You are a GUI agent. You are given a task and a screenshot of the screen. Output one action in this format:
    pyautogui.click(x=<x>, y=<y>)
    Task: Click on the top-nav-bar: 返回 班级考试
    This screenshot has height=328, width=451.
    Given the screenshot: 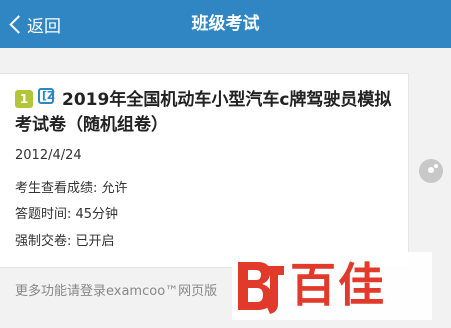 What is the action you would take?
    pyautogui.click(x=225, y=24)
    